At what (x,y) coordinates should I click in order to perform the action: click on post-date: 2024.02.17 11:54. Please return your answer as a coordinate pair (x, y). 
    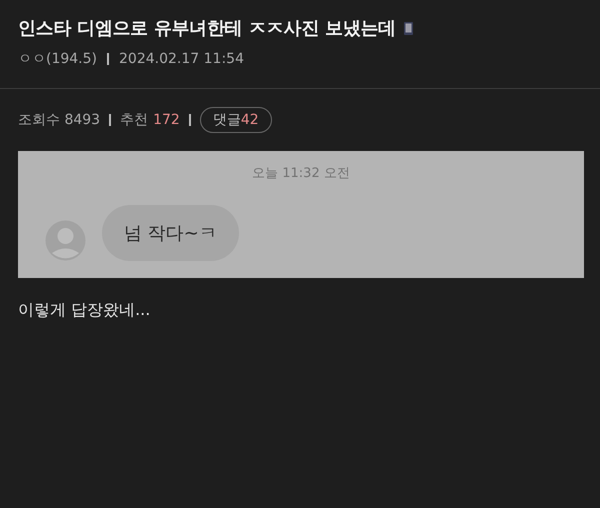
    Looking at the image, I should click on (181, 59).